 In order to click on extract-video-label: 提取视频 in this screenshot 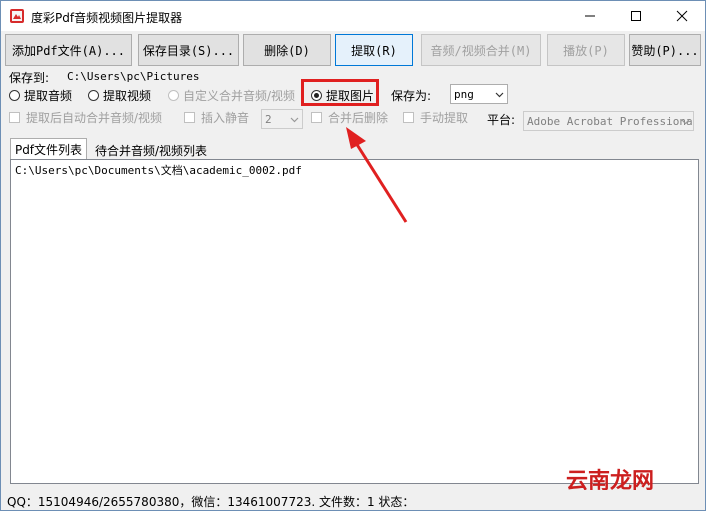, I will do `click(127, 96)`.